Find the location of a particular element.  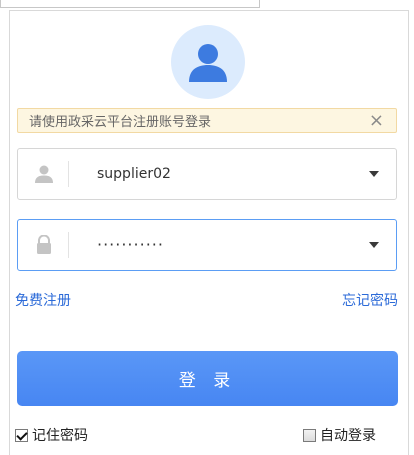

notice-bar: 请使用政采云平台注册账号登录 × is located at coordinates (207, 120).